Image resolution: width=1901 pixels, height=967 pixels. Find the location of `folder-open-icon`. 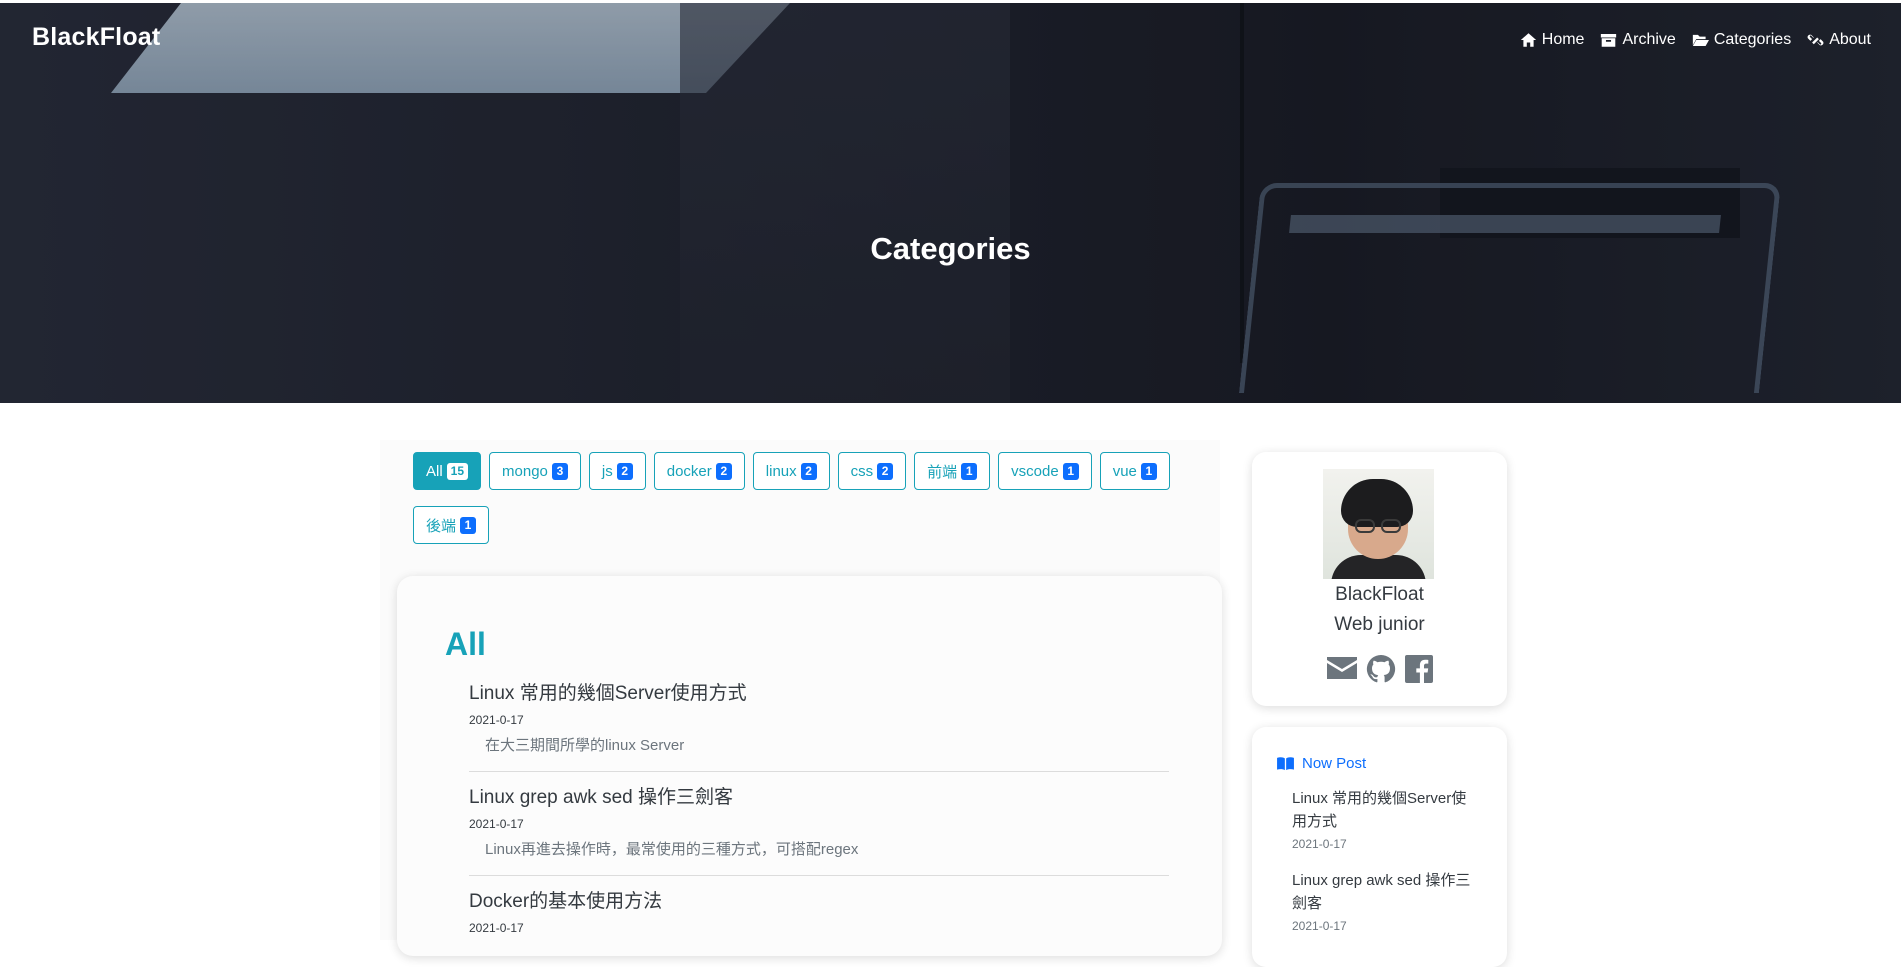

folder-open-icon is located at coordinates (1700, 40).